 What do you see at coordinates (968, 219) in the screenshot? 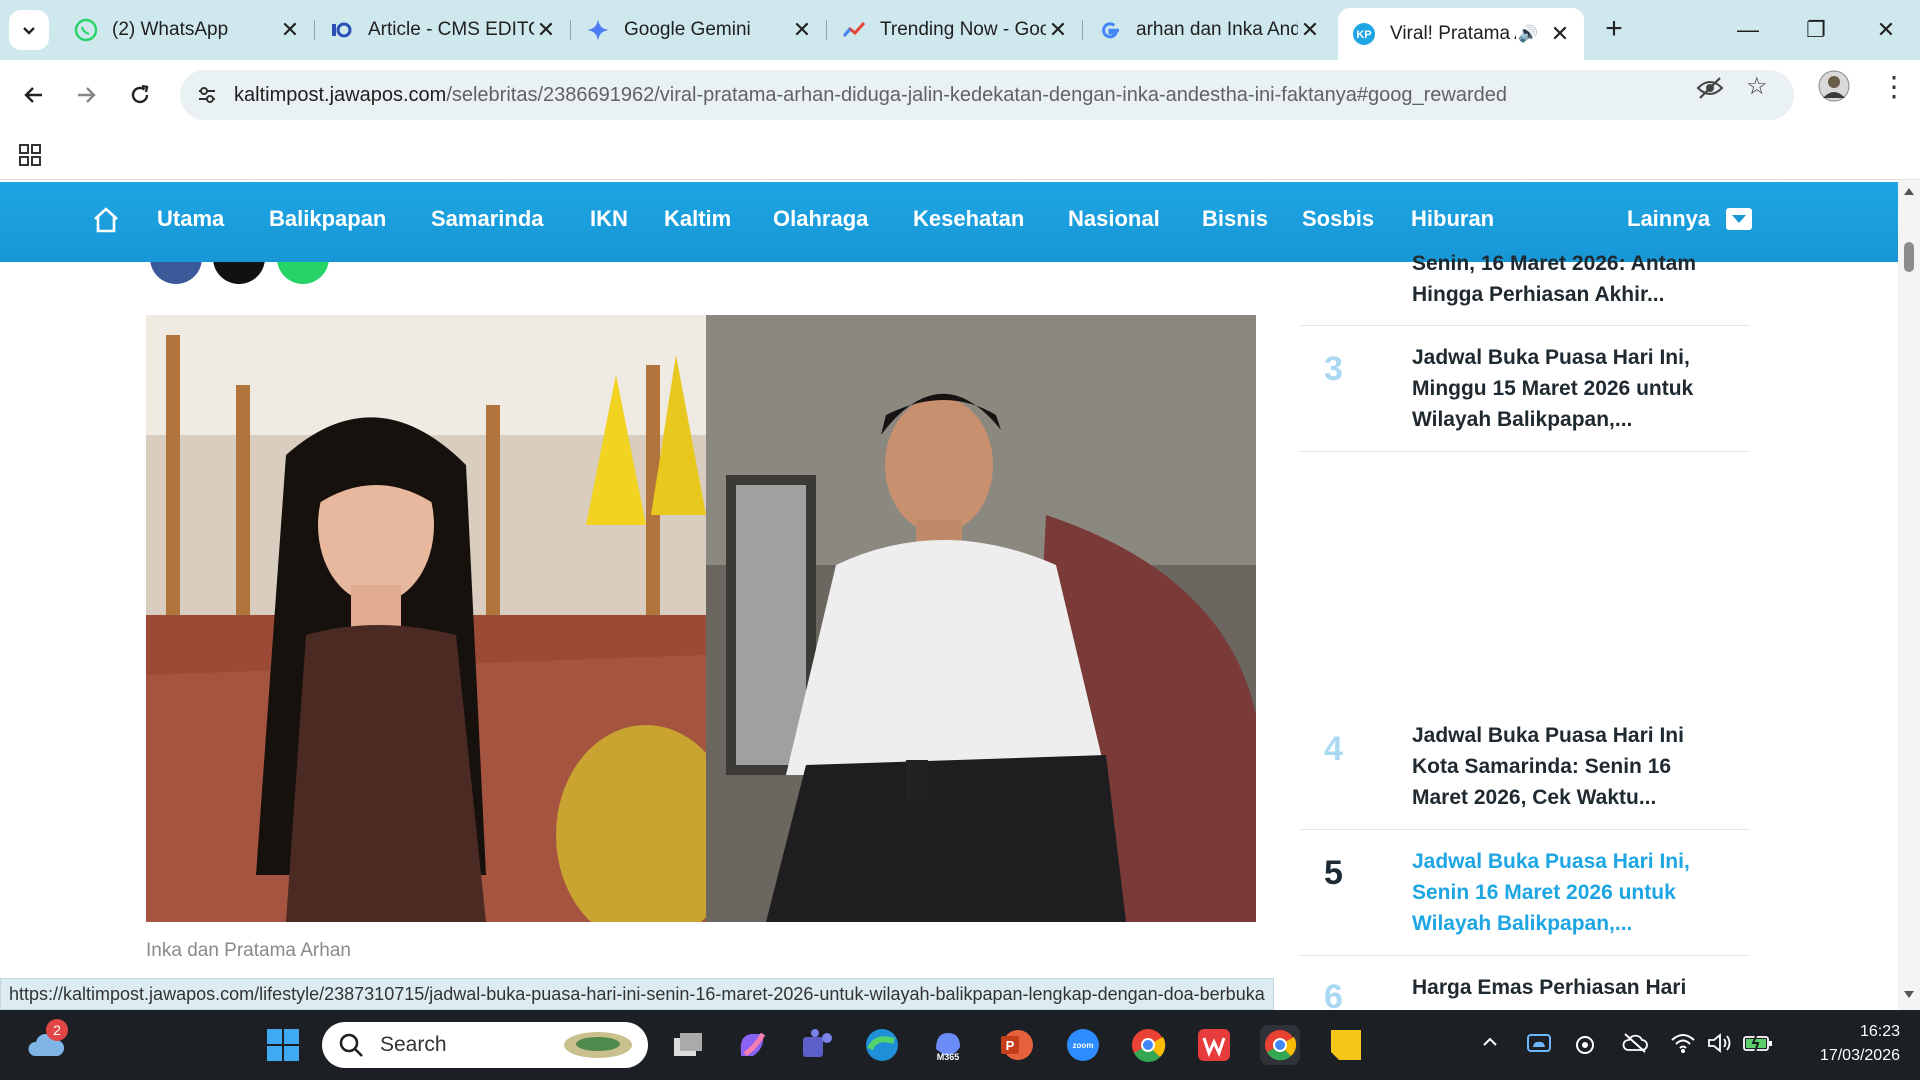
I see `nav-kesehatan: Kesehatan` at bounding box center [968, 219].